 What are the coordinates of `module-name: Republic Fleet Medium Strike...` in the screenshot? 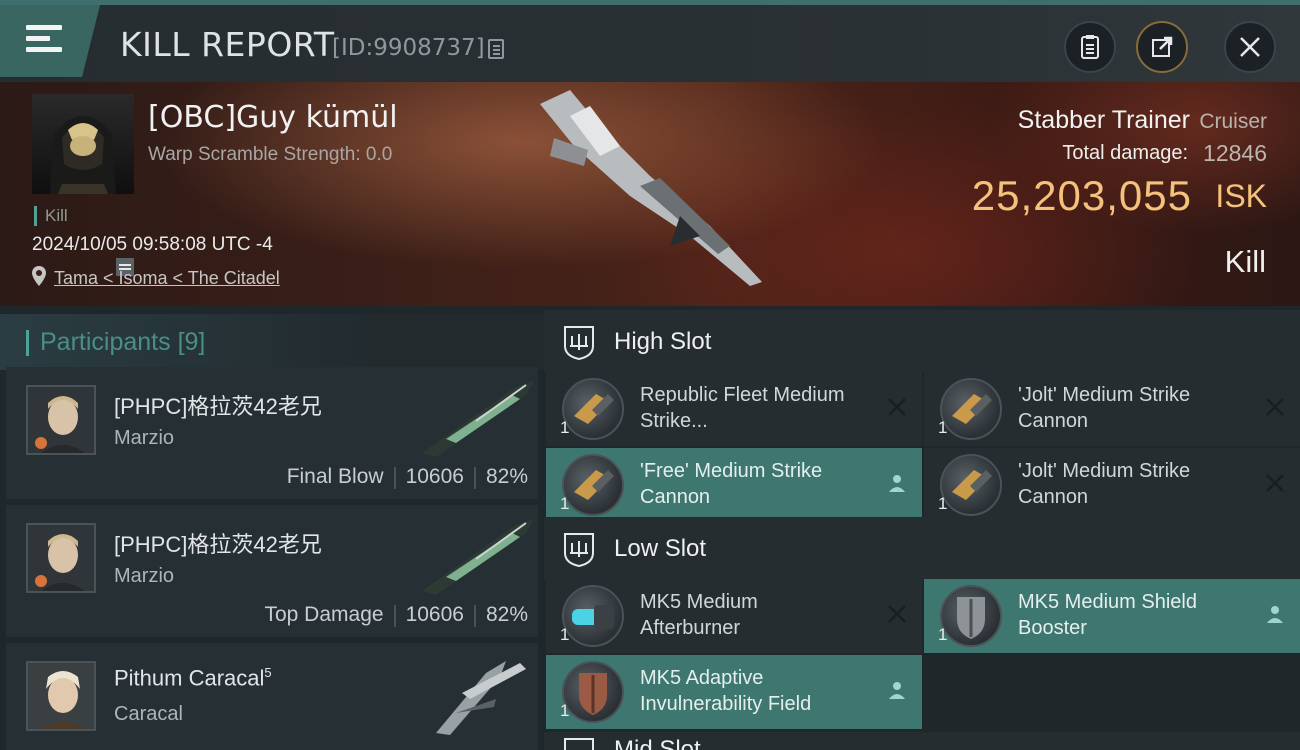 It's located at (742, 408).